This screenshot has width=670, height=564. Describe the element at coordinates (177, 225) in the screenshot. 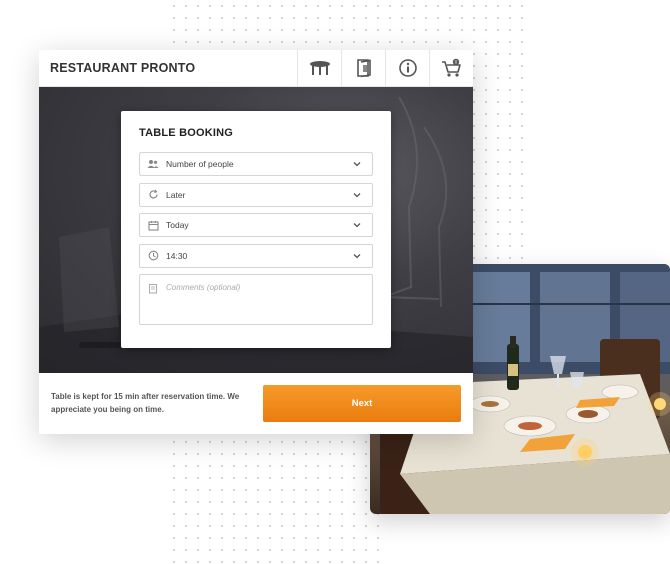

I see `date-select-value: Today` at that location.